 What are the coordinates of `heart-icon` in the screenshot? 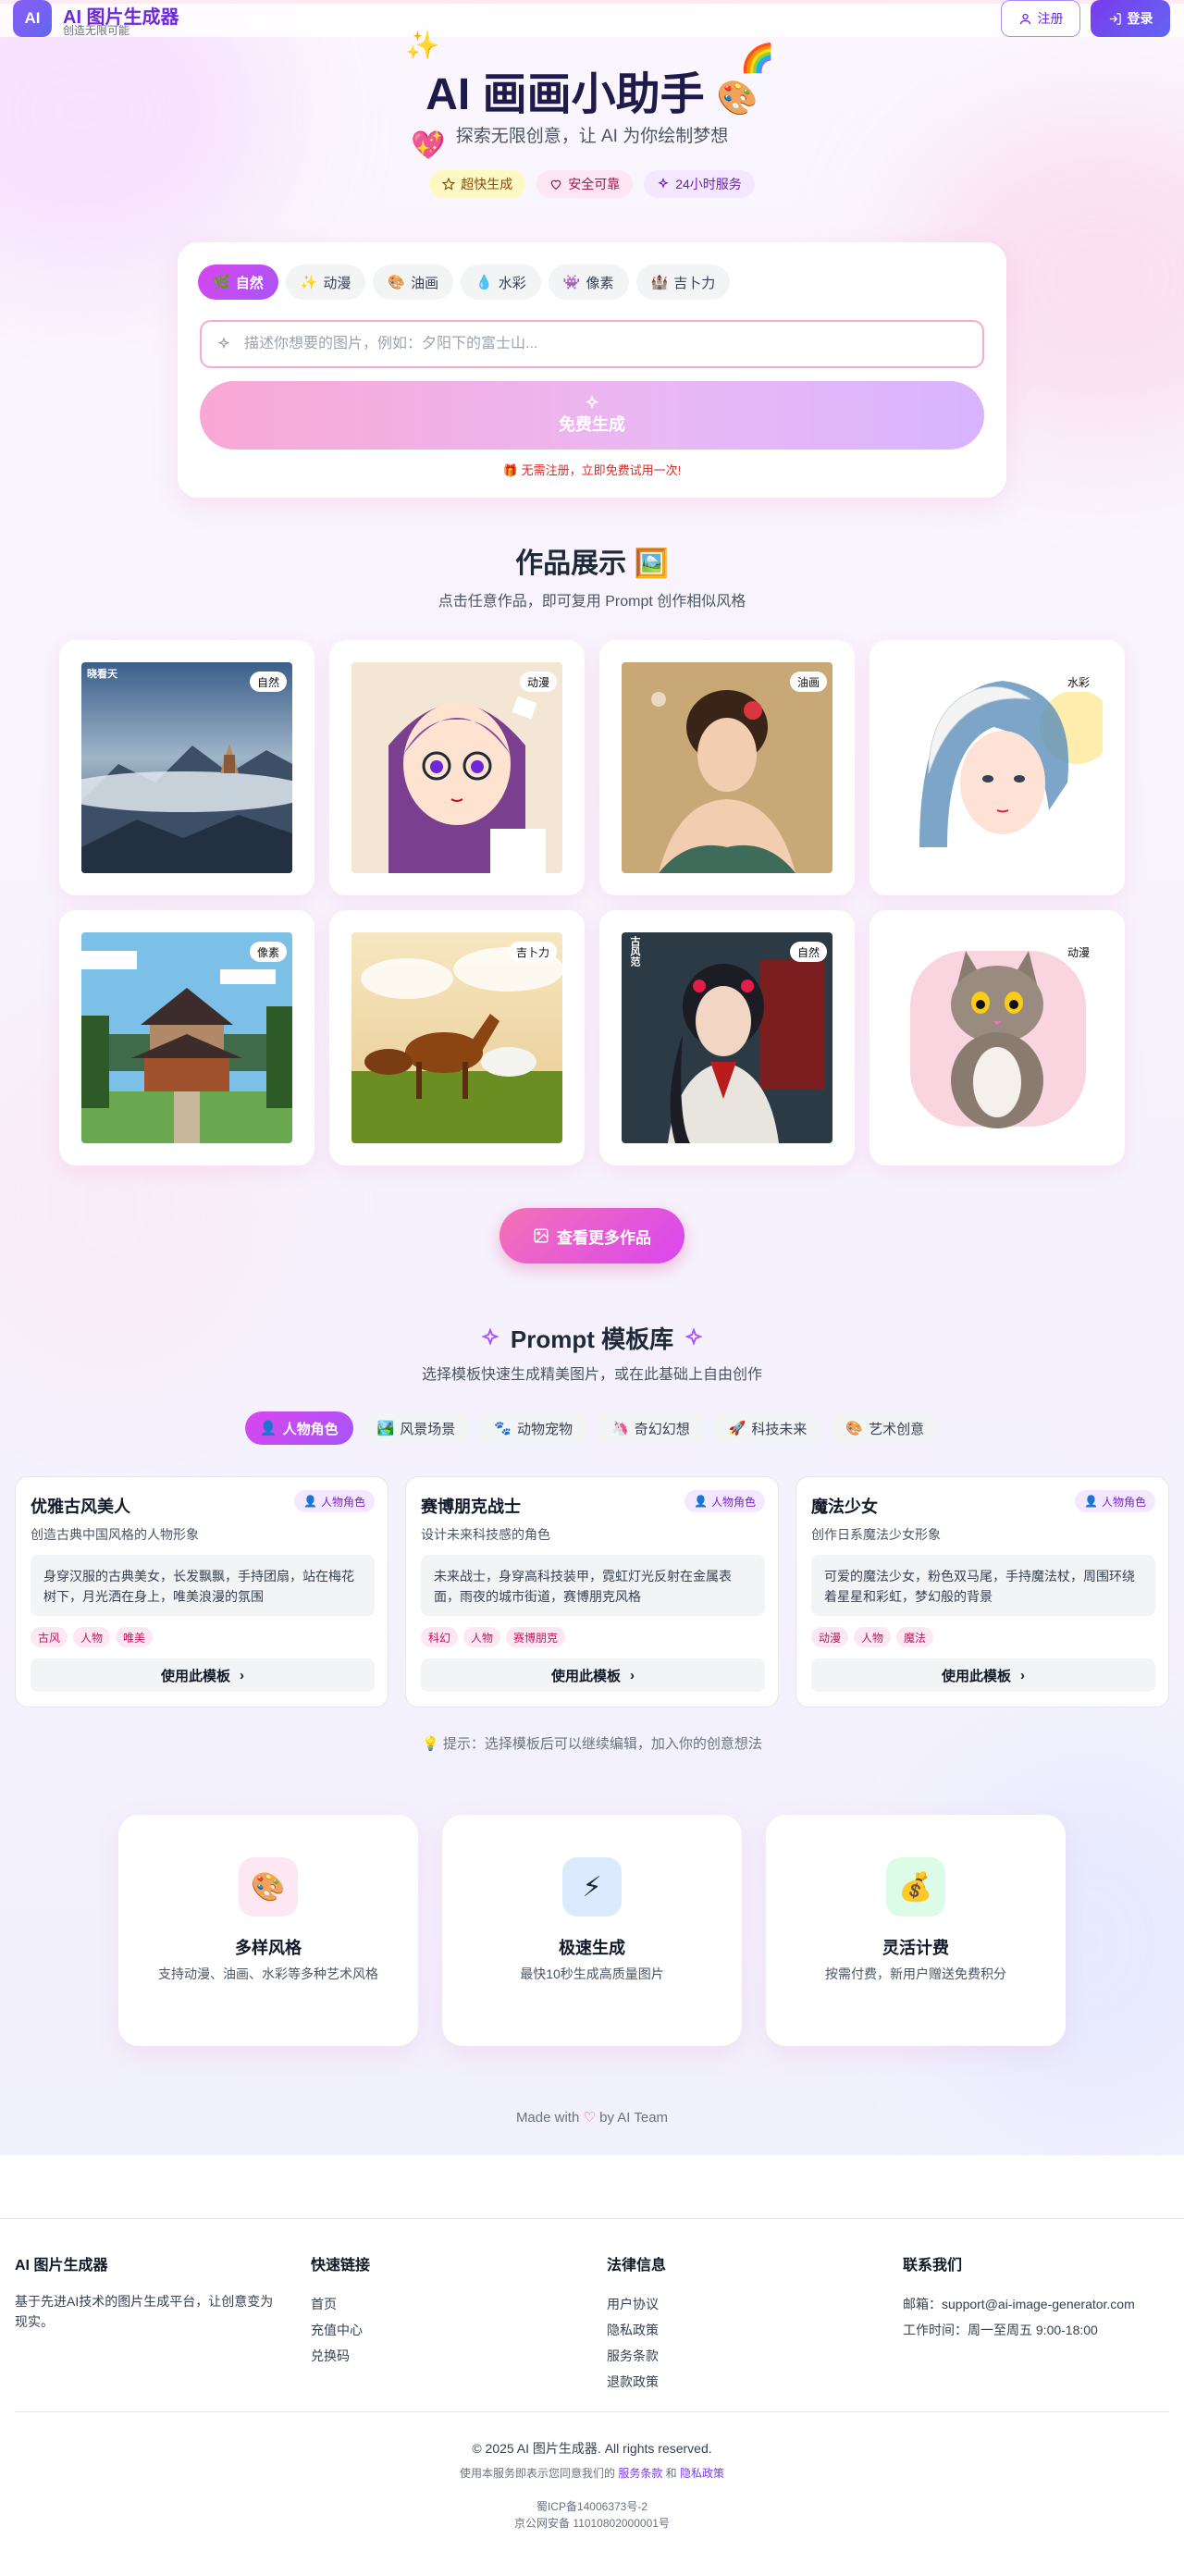 It's located at (555, 184).